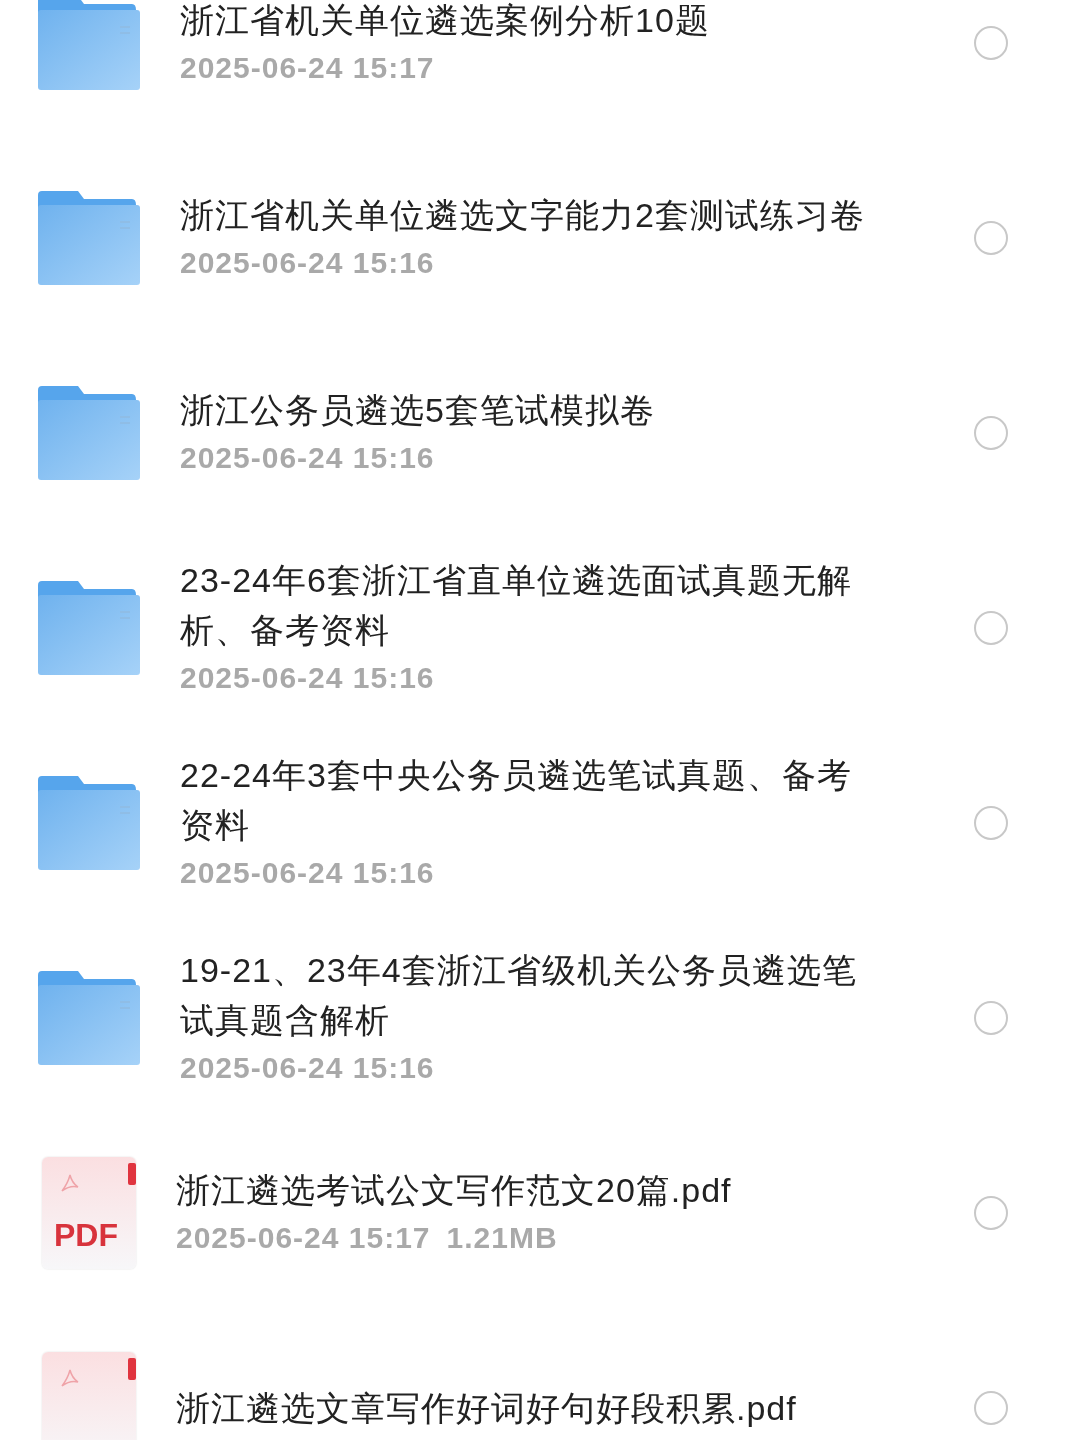 The height and width of the screenshot is (1440, 1080). I want to click on file-name: 浙江省机关单位遴选文字能力2套测试练习卷, so click(525, 214).